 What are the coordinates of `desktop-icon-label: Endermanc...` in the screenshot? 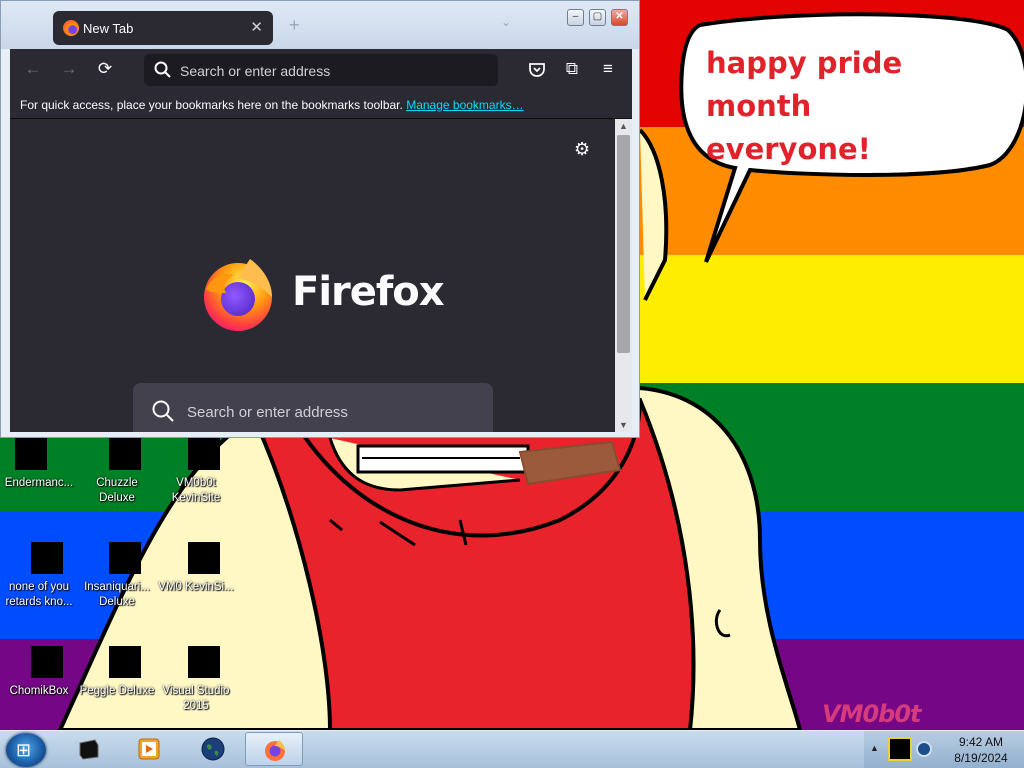 It's located at (39, 483).